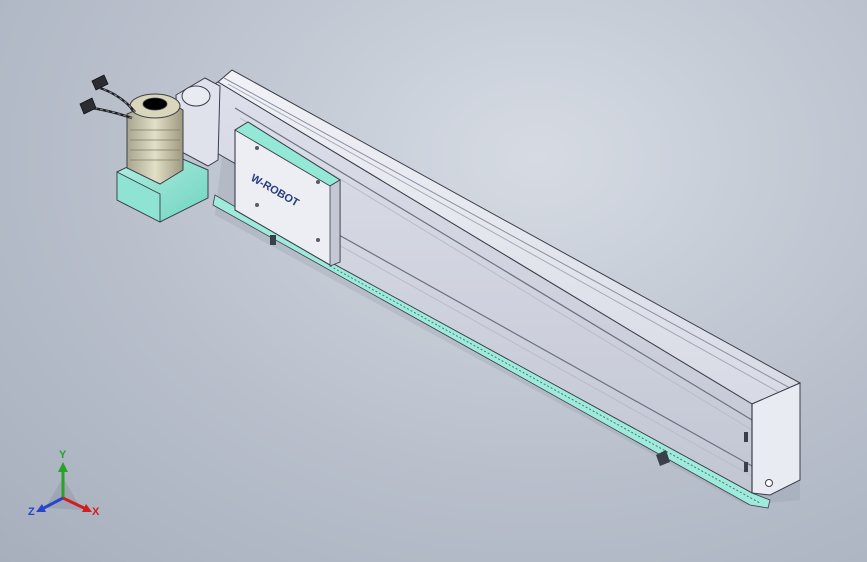 This screenshot has height=562, width=867. I want to click on cable-stripe, so click(117, 100).